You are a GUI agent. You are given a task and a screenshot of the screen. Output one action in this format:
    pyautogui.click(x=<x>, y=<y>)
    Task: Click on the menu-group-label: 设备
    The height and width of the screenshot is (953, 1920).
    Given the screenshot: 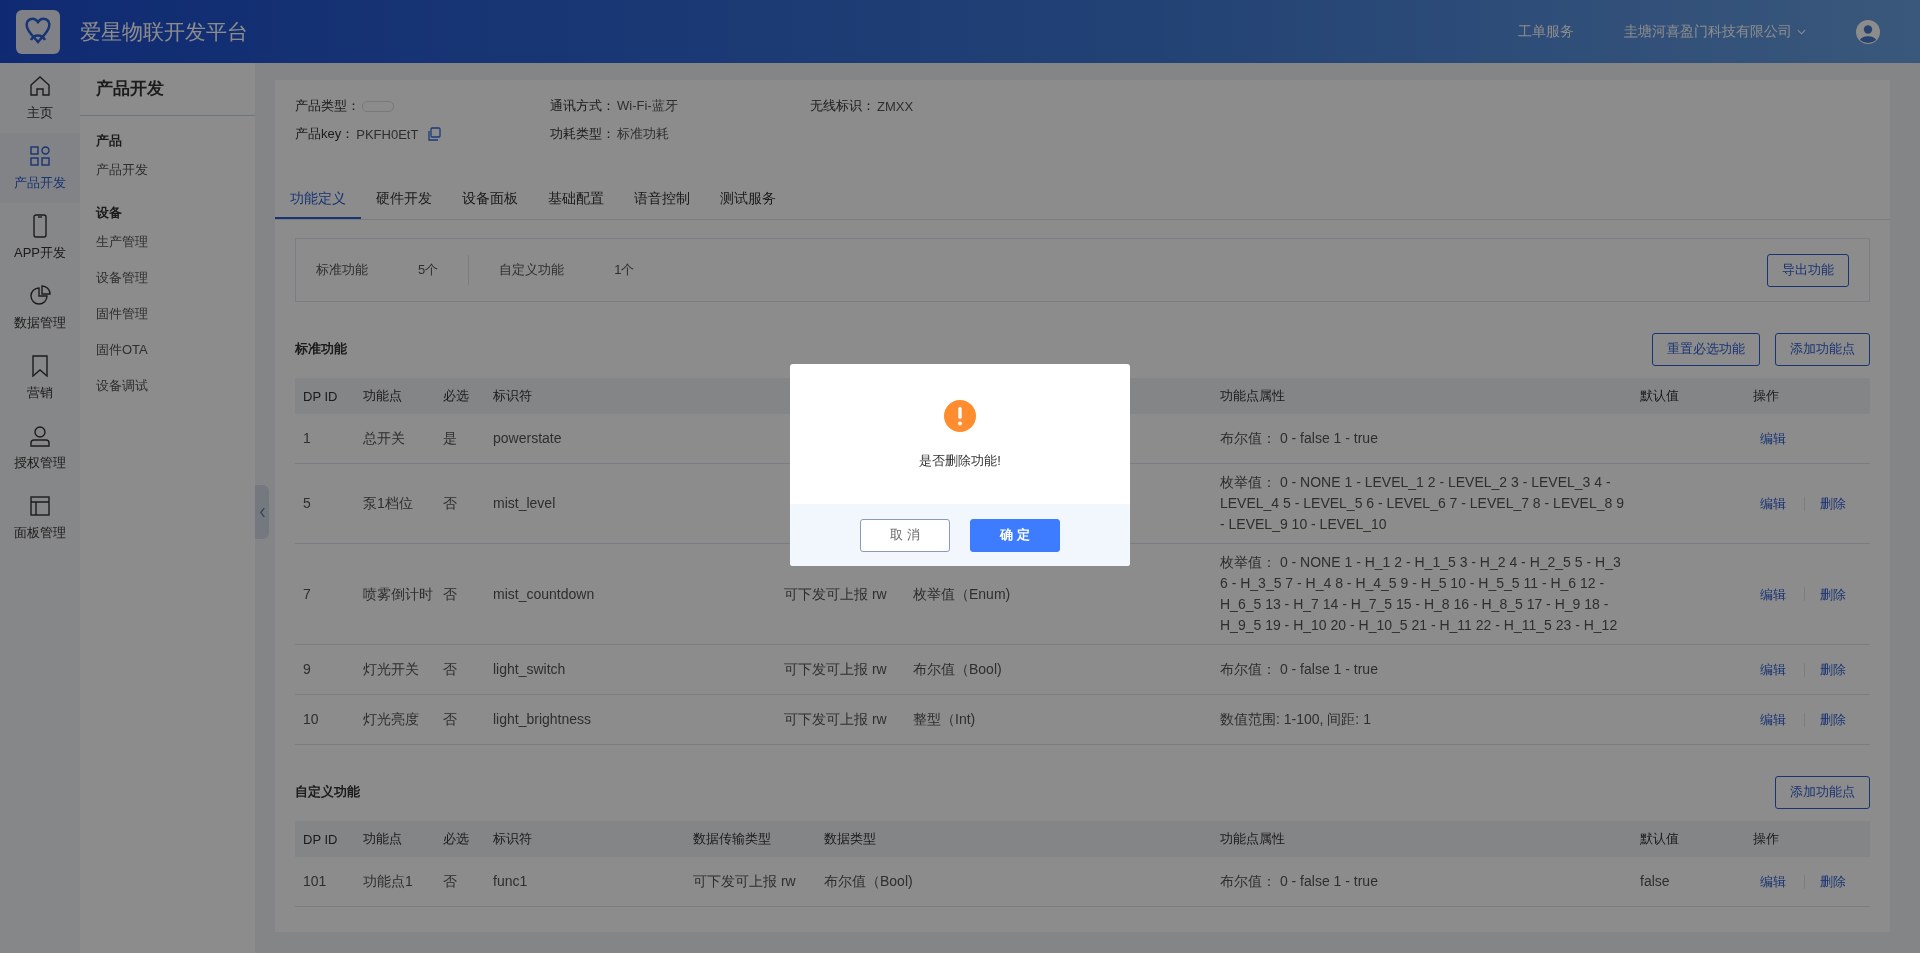 What is the action you would take?
    pyautogui.click(x=109, y=213)
    